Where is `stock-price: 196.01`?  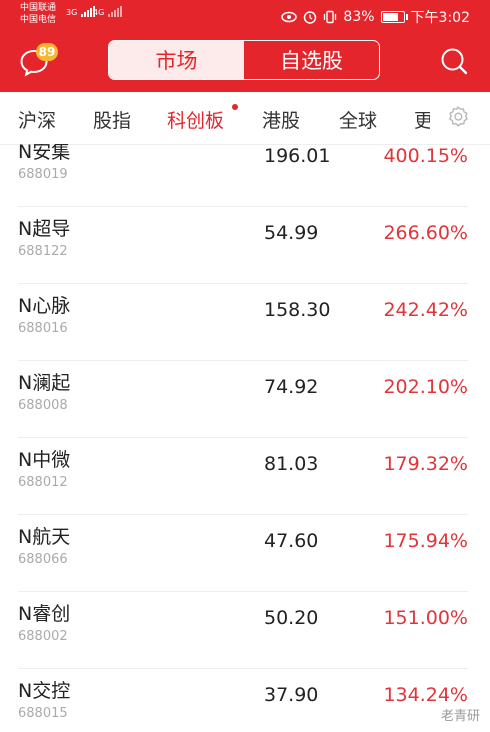
stock-price: 196.01 is located at coordinates (297, 156).